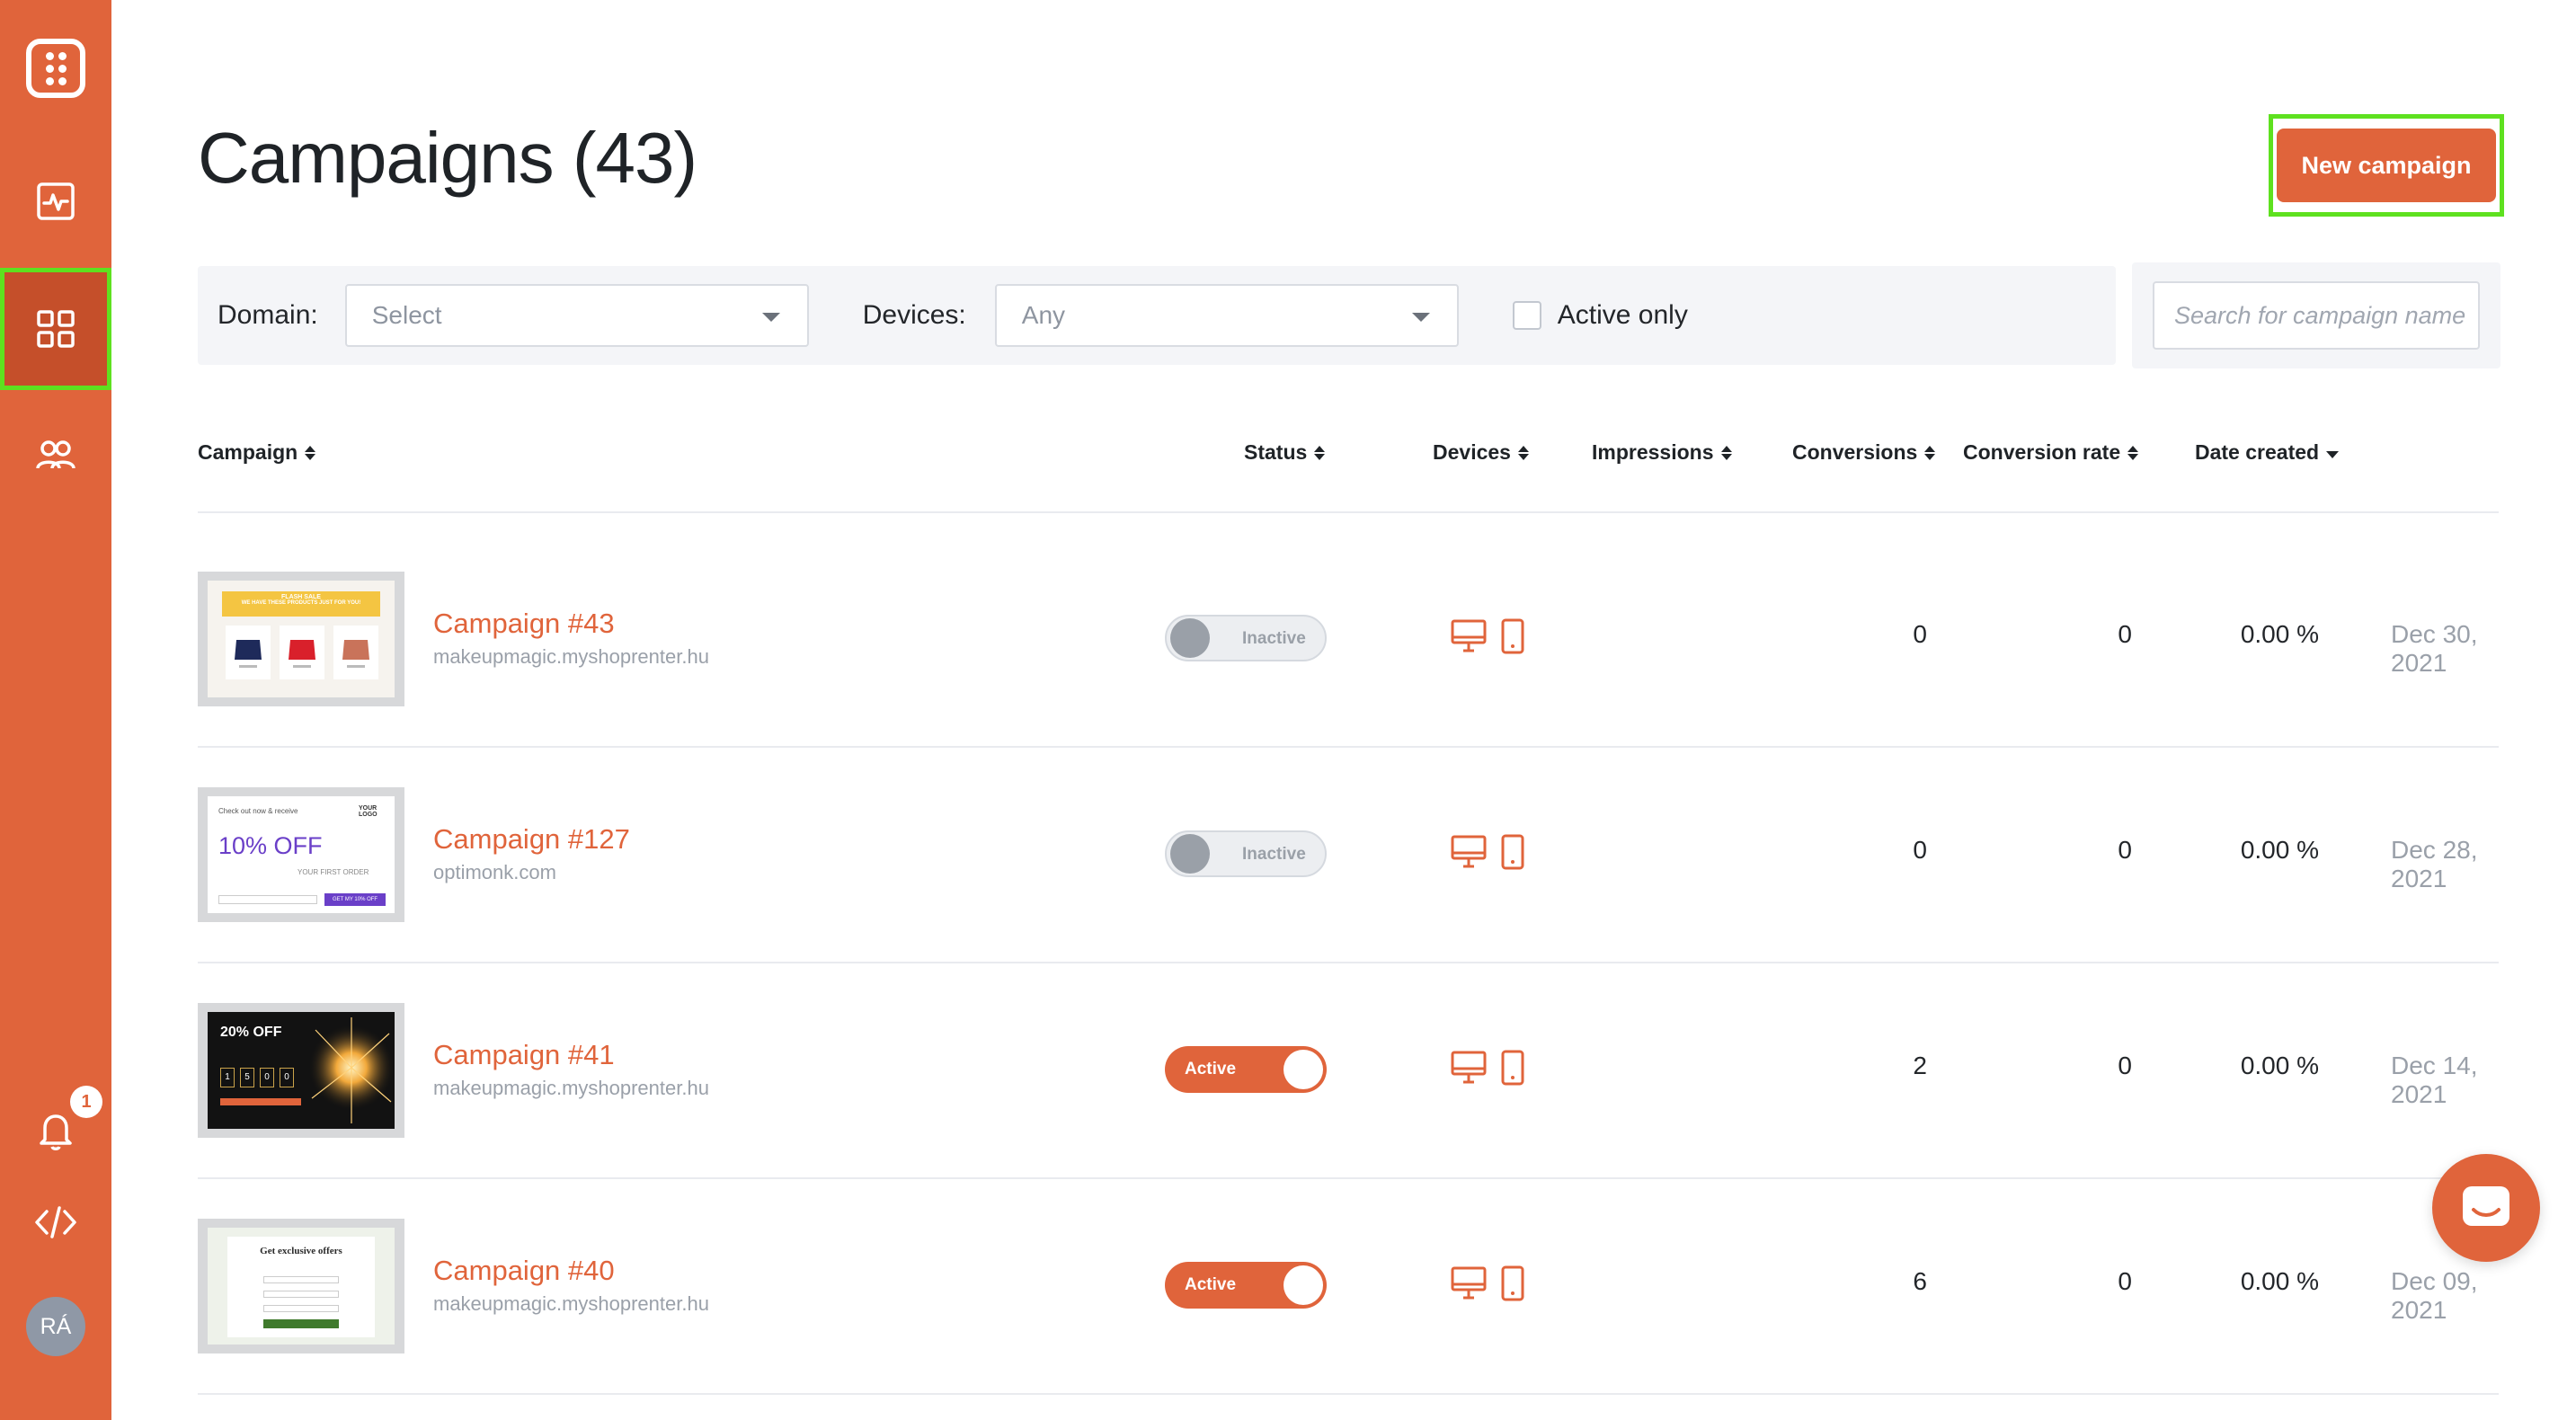  I want to click on domain-select-value: Select, so click(406, 315).